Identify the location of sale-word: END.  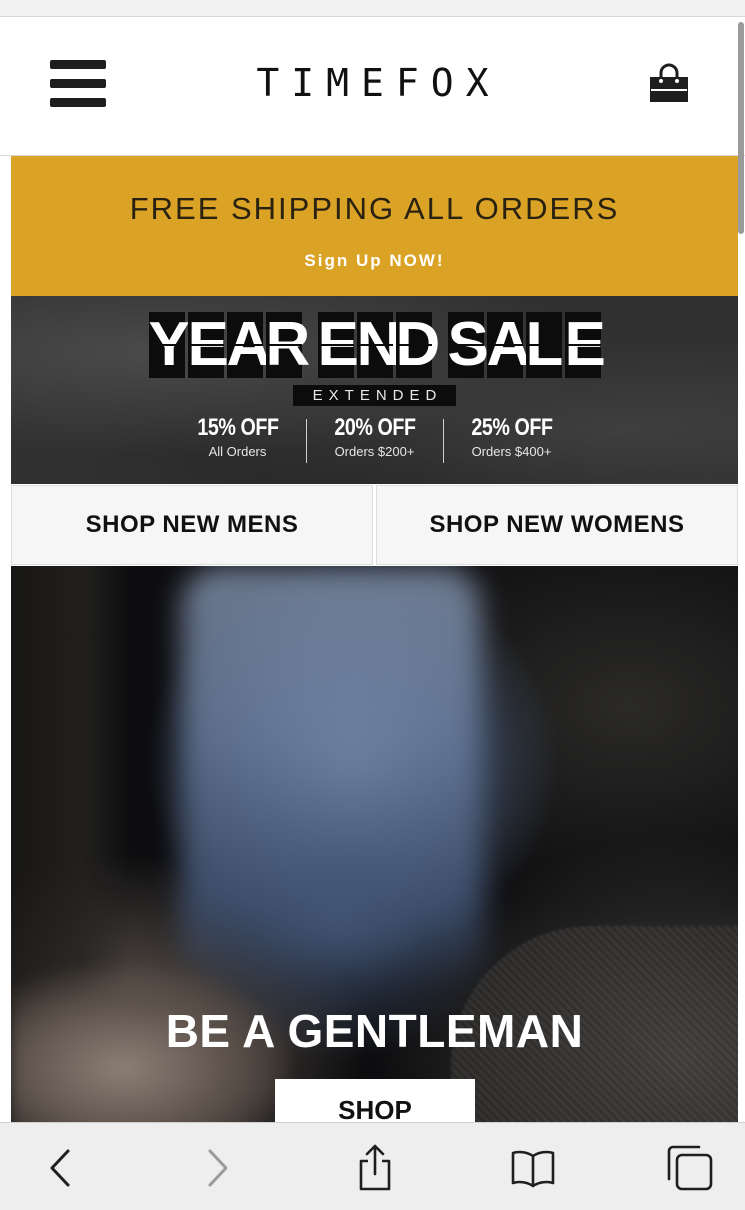
(379, 344).